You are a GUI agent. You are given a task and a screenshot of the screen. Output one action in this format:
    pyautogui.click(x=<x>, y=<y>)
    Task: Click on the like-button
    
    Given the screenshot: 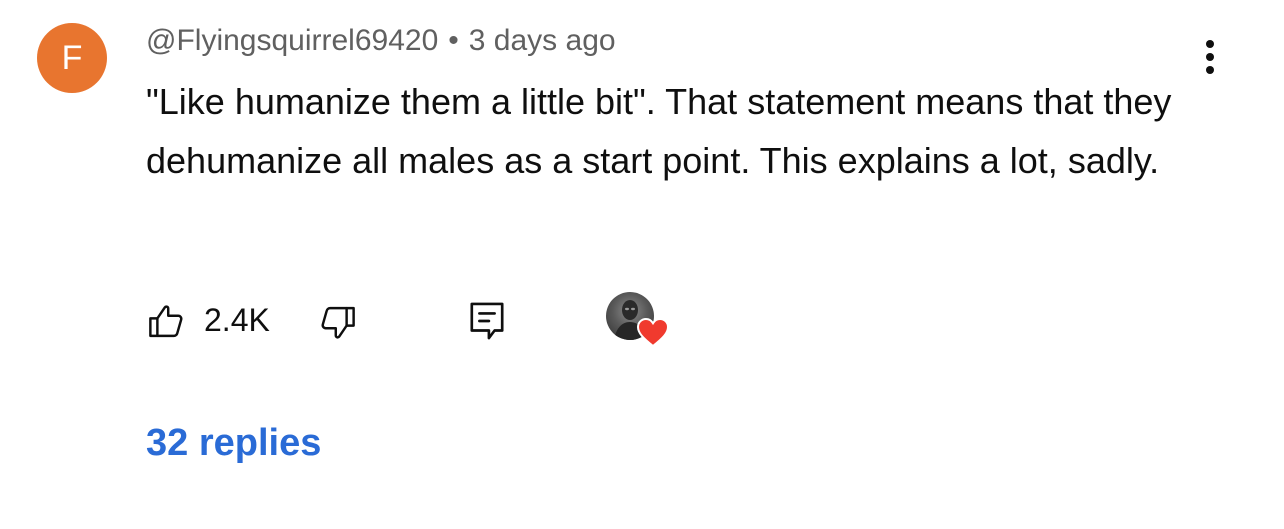 What is the action you would take?
    pyautogui.click(x=167, y=321)
    